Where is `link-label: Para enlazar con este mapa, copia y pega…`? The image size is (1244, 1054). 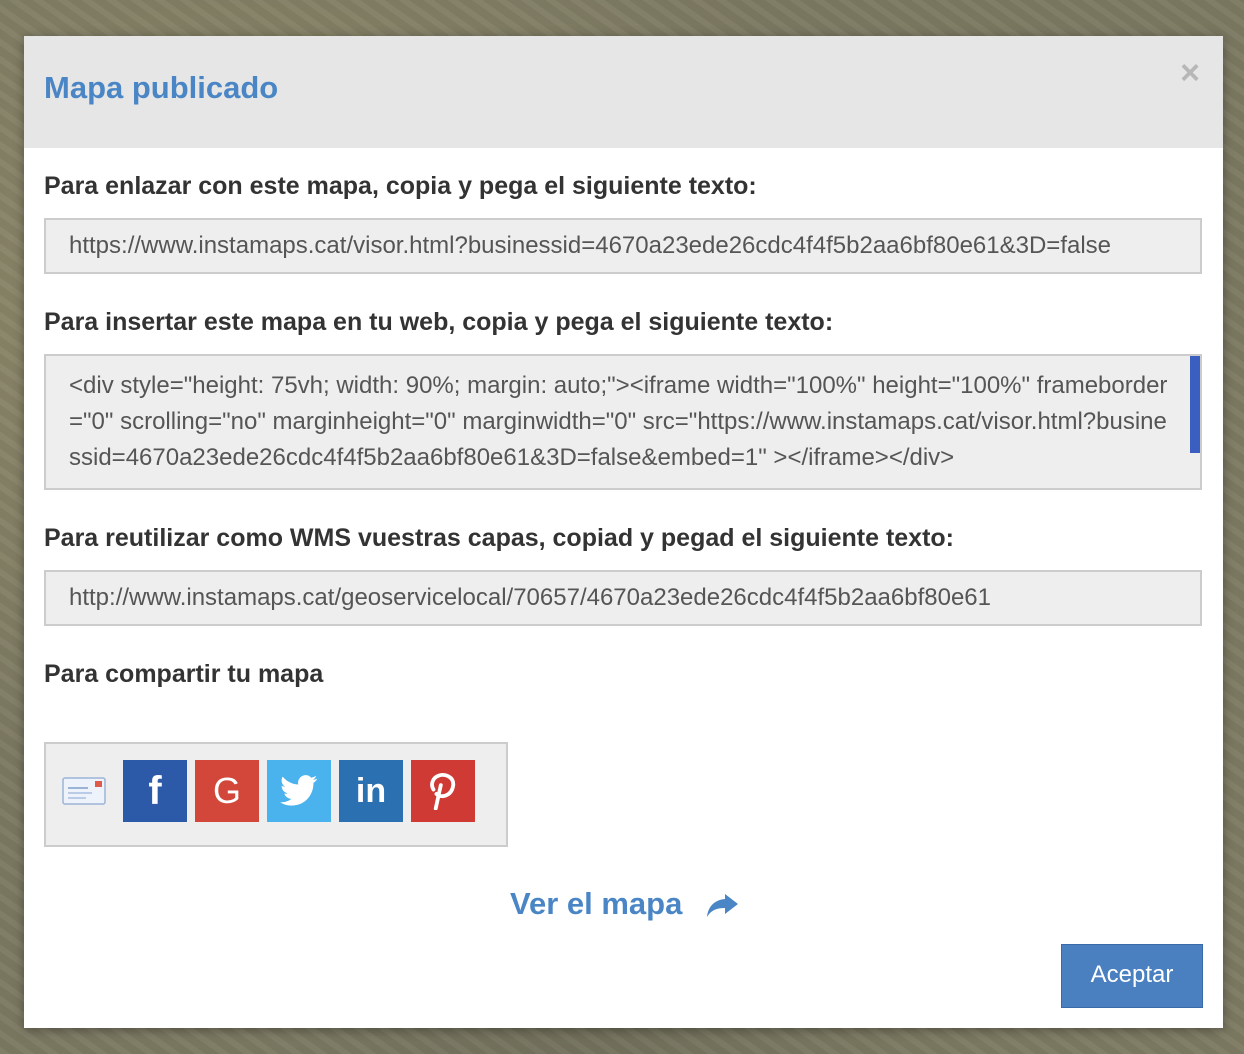
link-label: Para enlazar con este mapa, copia y pega… is located at coordinates (400, 186).